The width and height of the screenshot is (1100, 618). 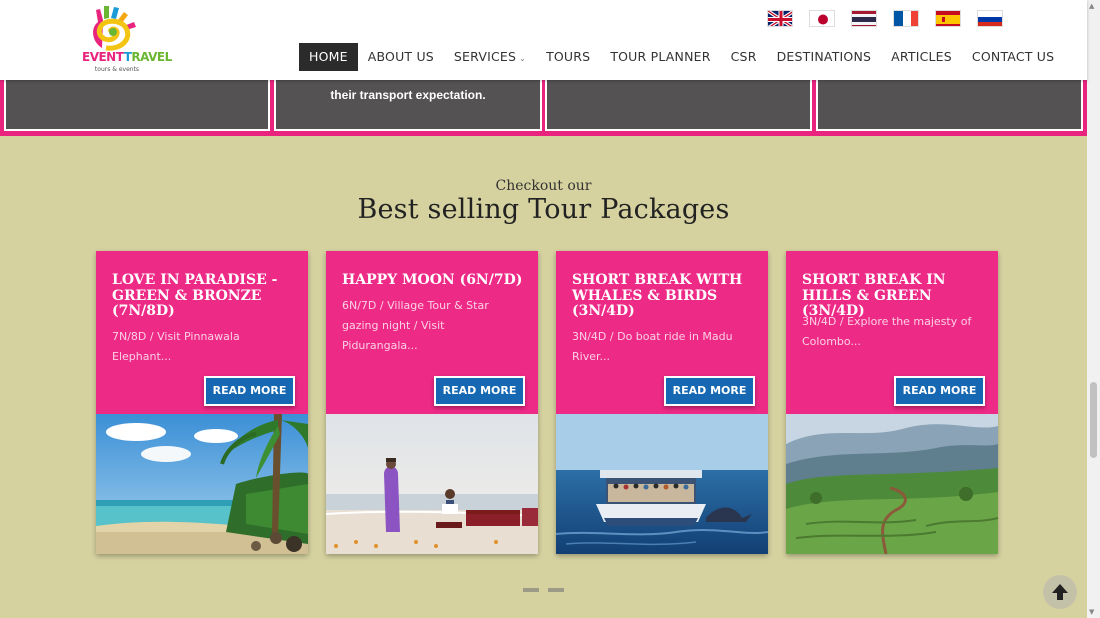 I want to click on service-card-text: their transport expectation., so click(x=408, y=95).